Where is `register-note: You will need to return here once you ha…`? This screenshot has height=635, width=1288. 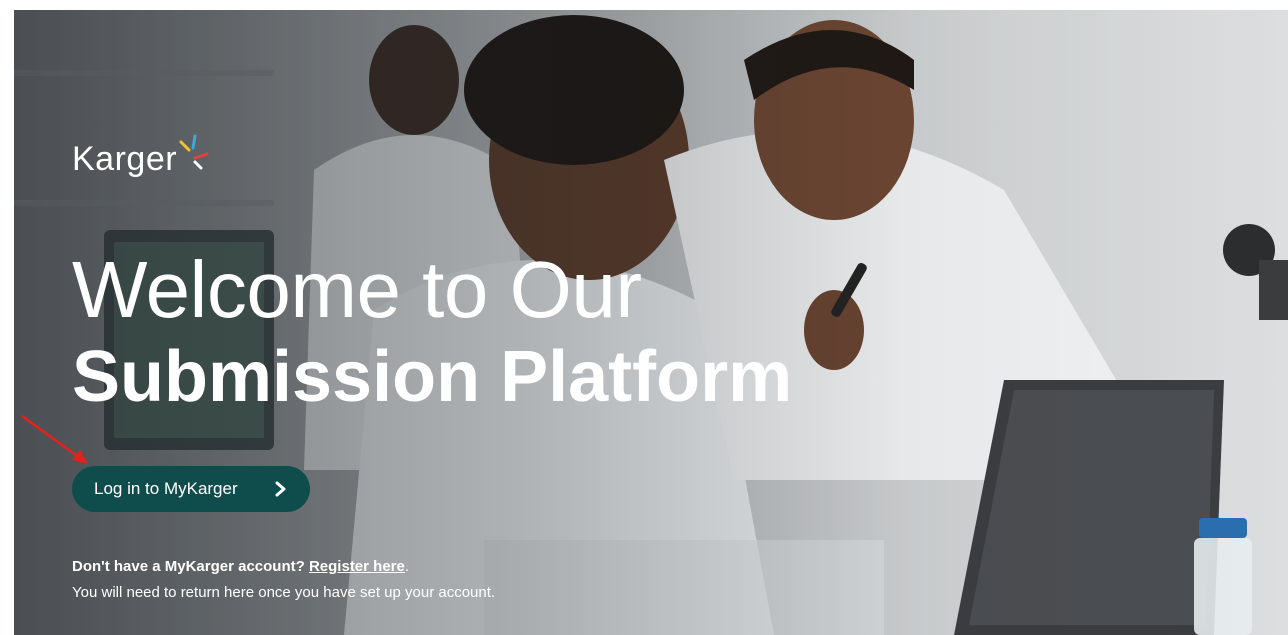
register-note: You will need to return here once you ha… is located at coordinates (284, 592).